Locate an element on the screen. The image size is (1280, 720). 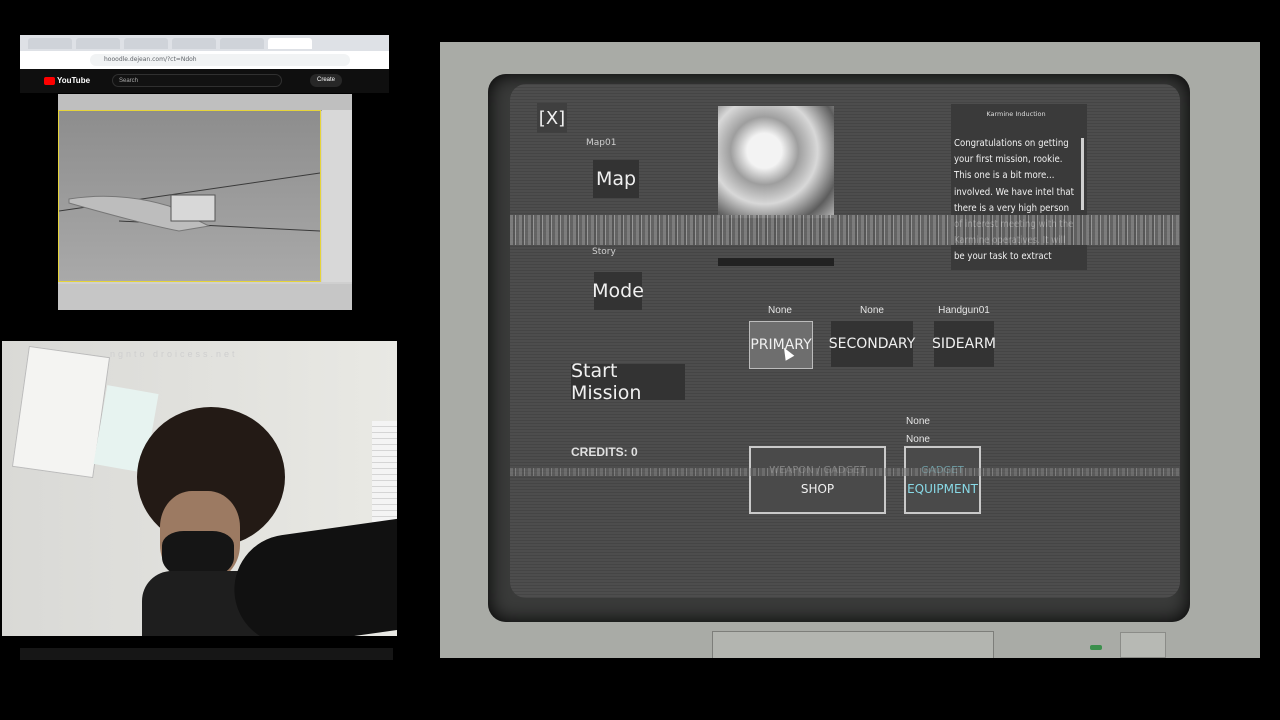
secondary-equipped-label: None is located at coordinates (872, 310).